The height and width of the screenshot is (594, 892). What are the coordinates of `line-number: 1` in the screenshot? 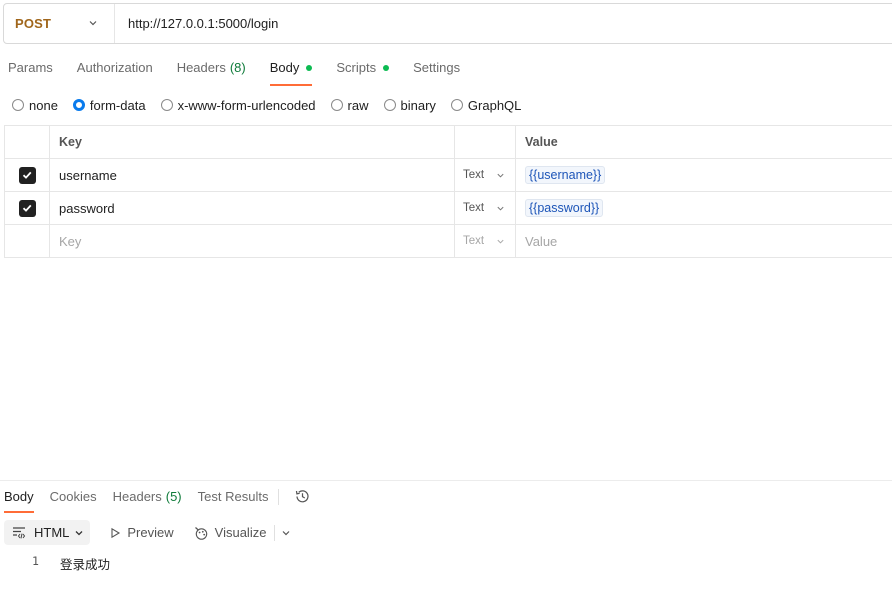 It's located at (35, 561).